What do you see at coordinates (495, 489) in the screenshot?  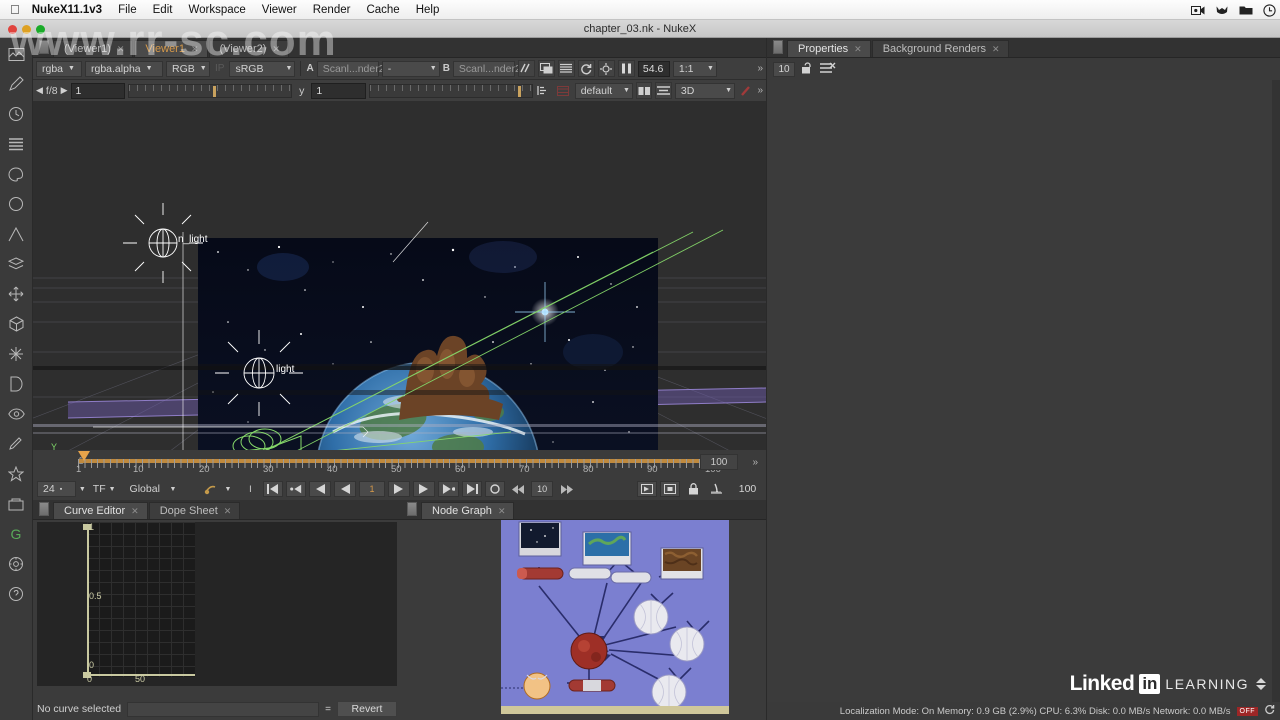 I see `record-icon` at bounding box center [495, 489].